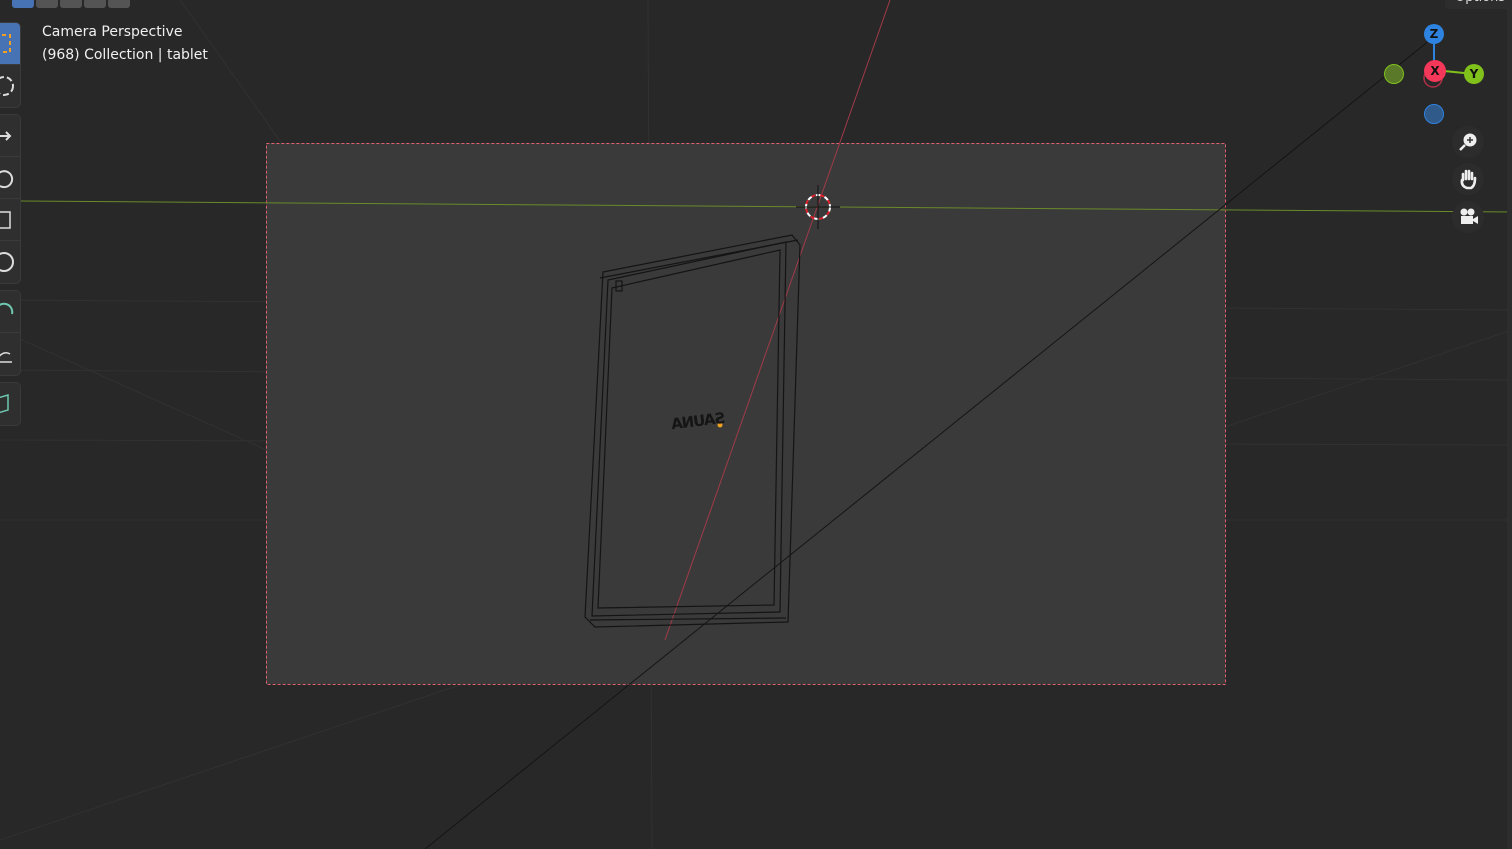 The image size is (1512, 849). I want to click on annotate-icon, so click(7, 308).